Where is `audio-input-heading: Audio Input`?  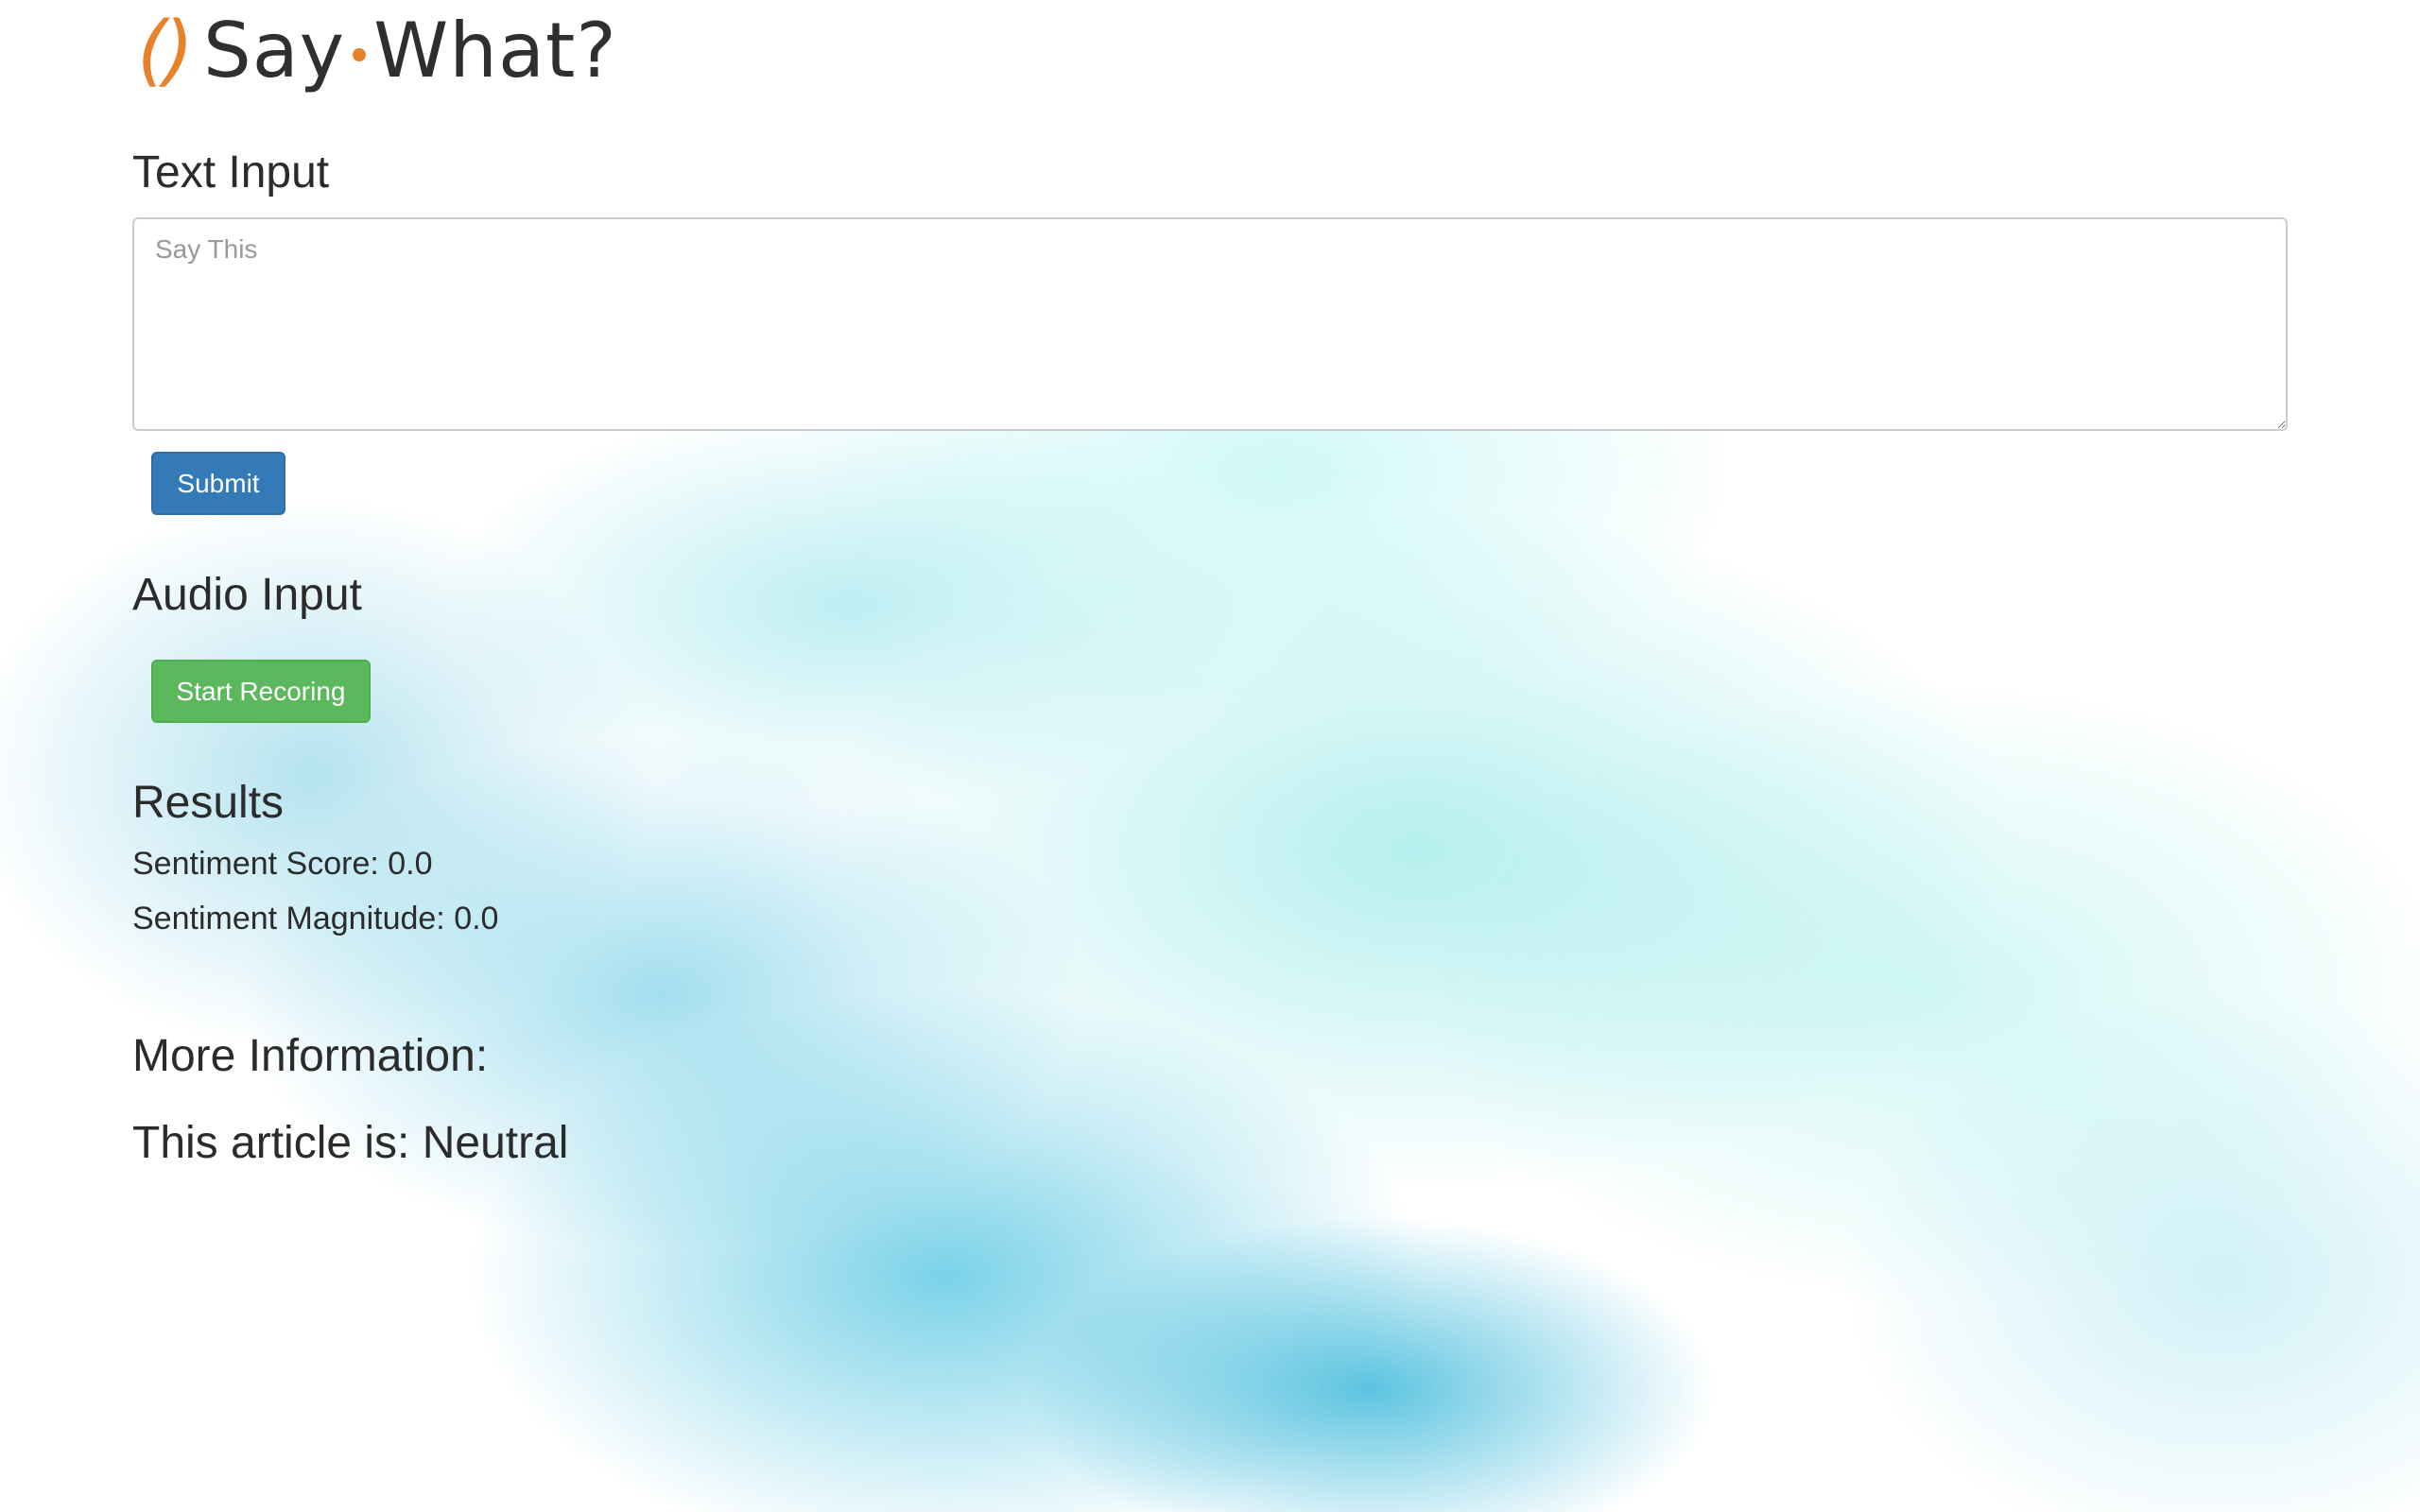 audio-input-heading: Audio Input is located at coordinates (247, 595).